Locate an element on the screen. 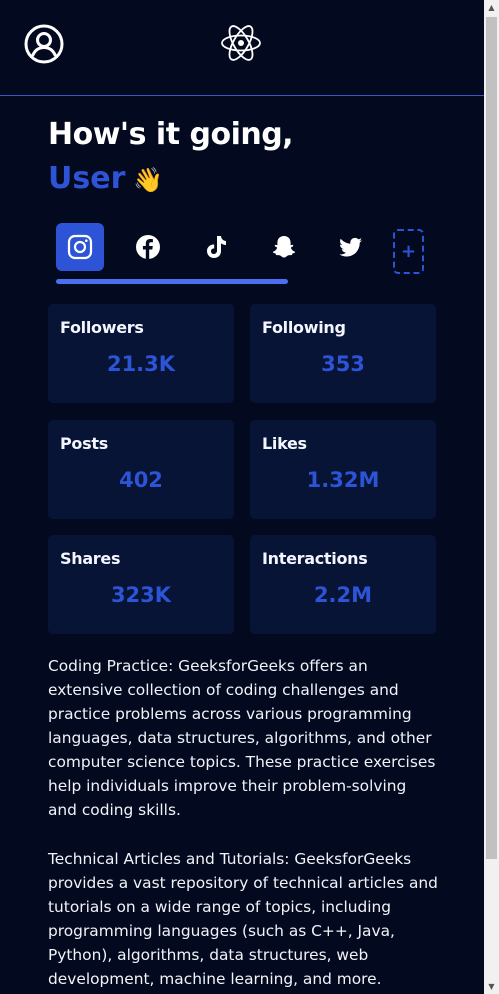 The height and width of the screenshot is (994, 499). stat-card-following: Following 353 is located at coordinates (343, 353).